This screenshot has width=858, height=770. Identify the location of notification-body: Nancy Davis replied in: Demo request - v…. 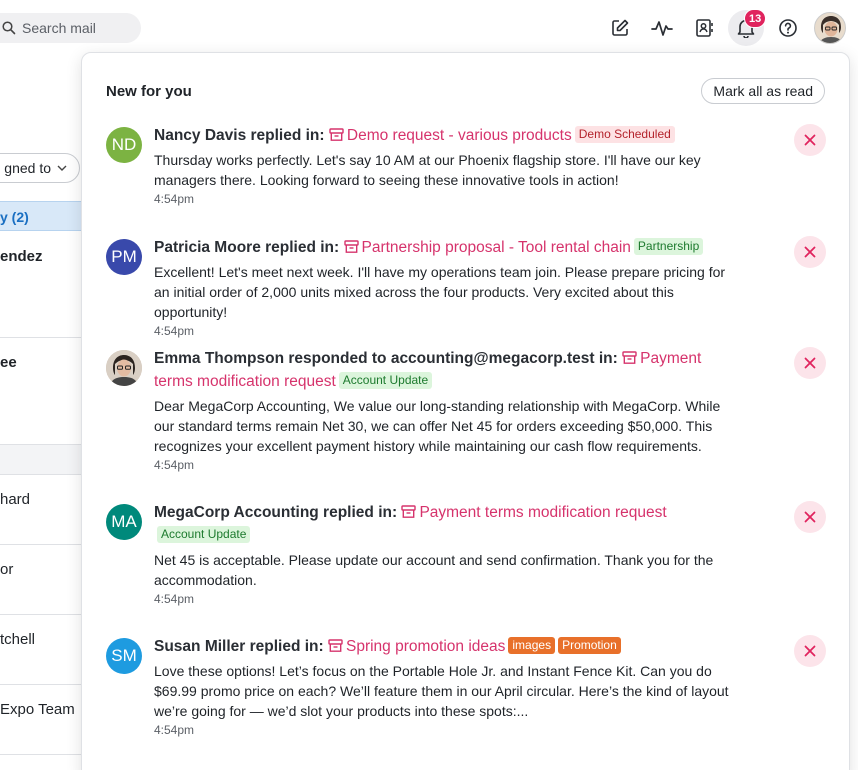
(446, 165).